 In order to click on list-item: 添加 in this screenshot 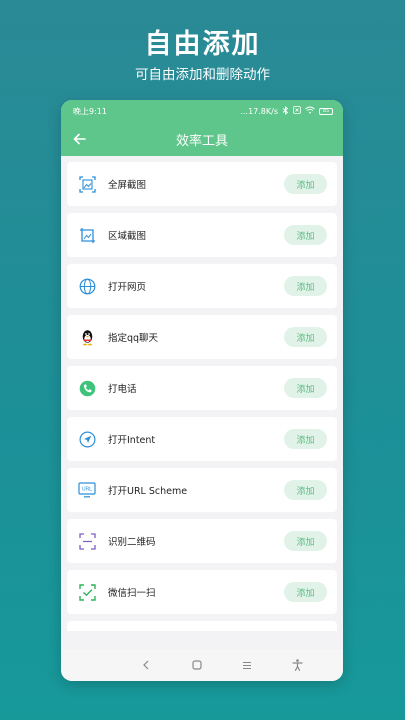, I will do `click(202, 626)`.